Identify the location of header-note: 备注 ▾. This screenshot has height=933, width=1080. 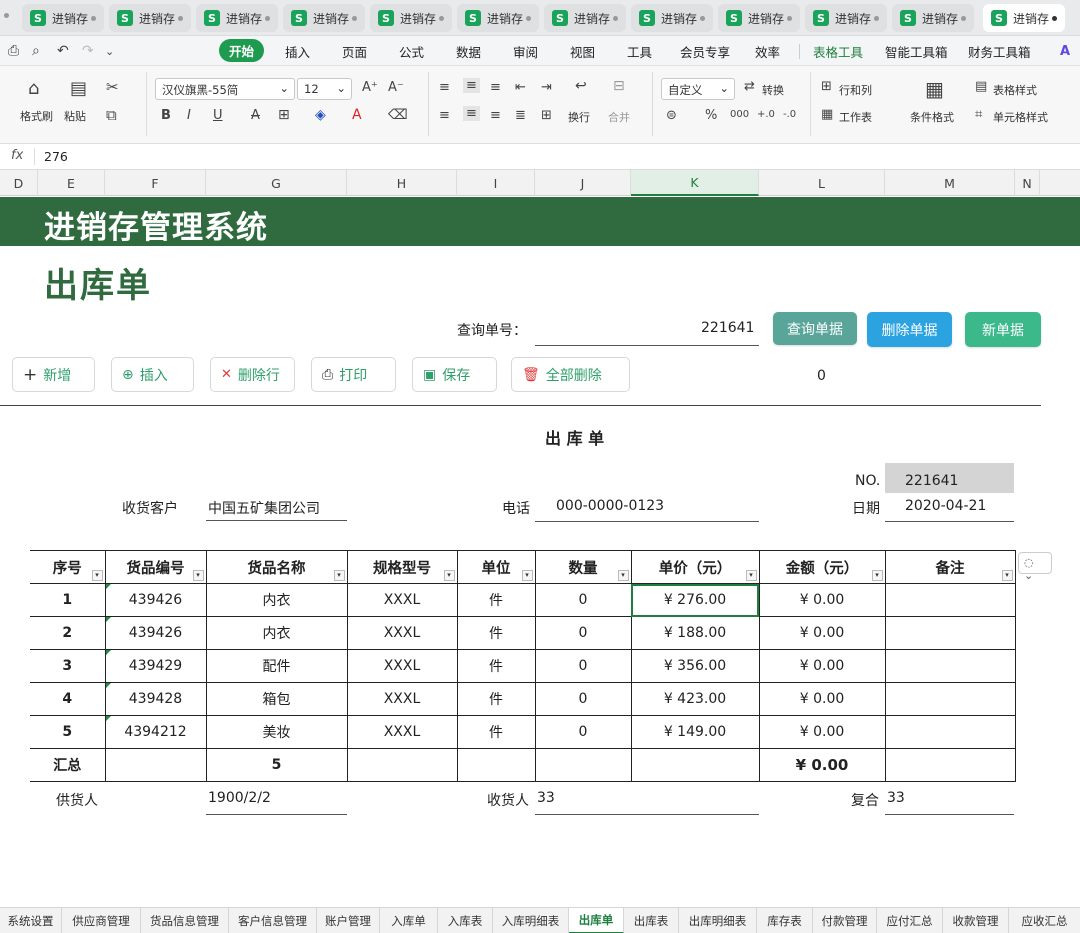
(950, 567).